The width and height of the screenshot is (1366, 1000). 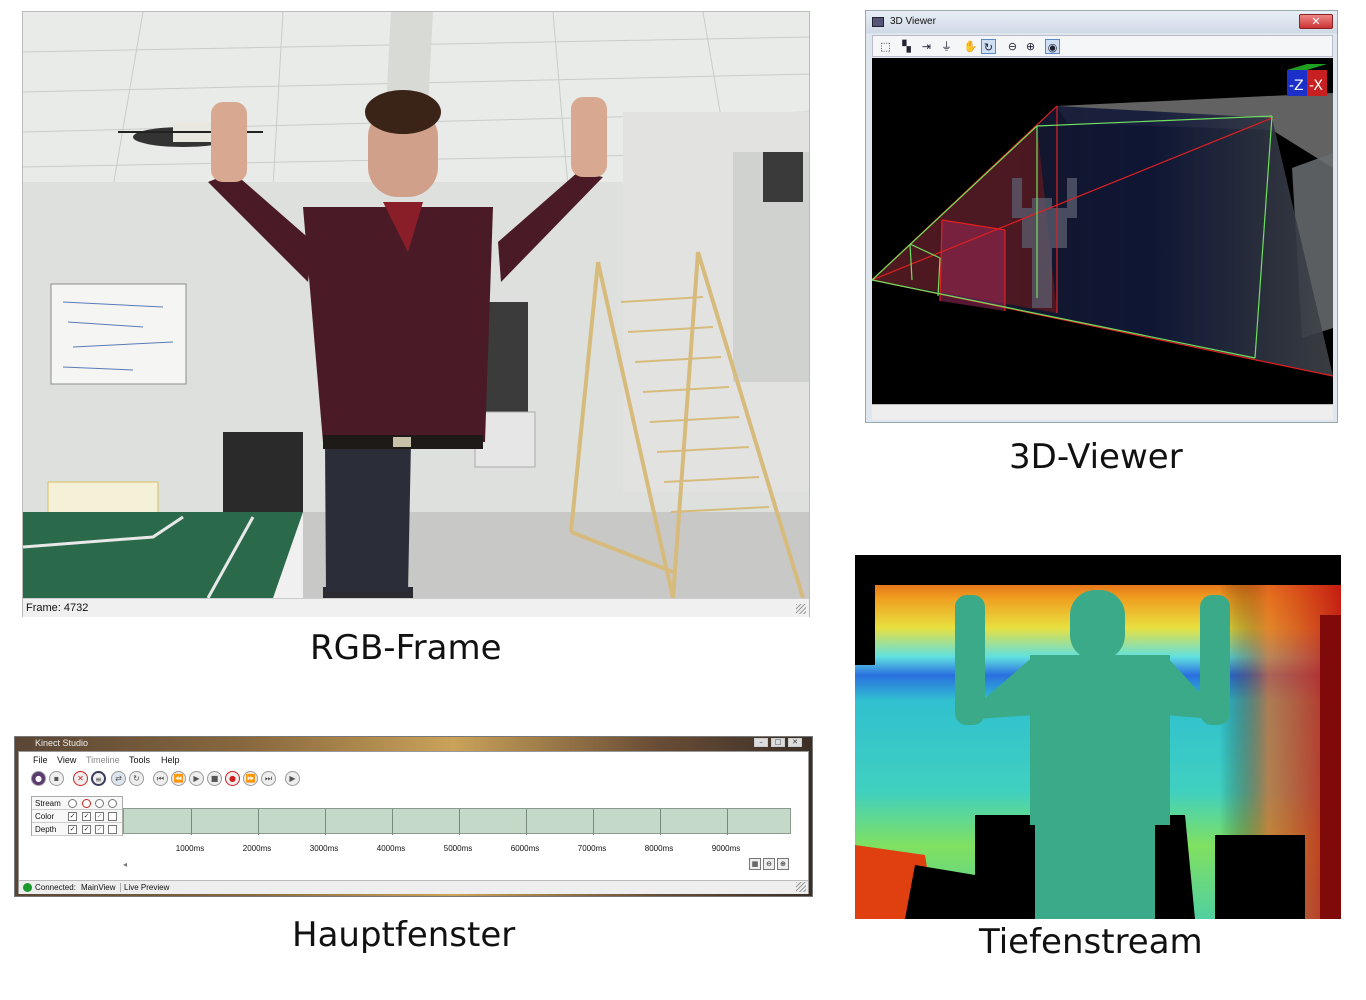 I want to click on viewer-bottom-bar, so click(x=1102, y=412).